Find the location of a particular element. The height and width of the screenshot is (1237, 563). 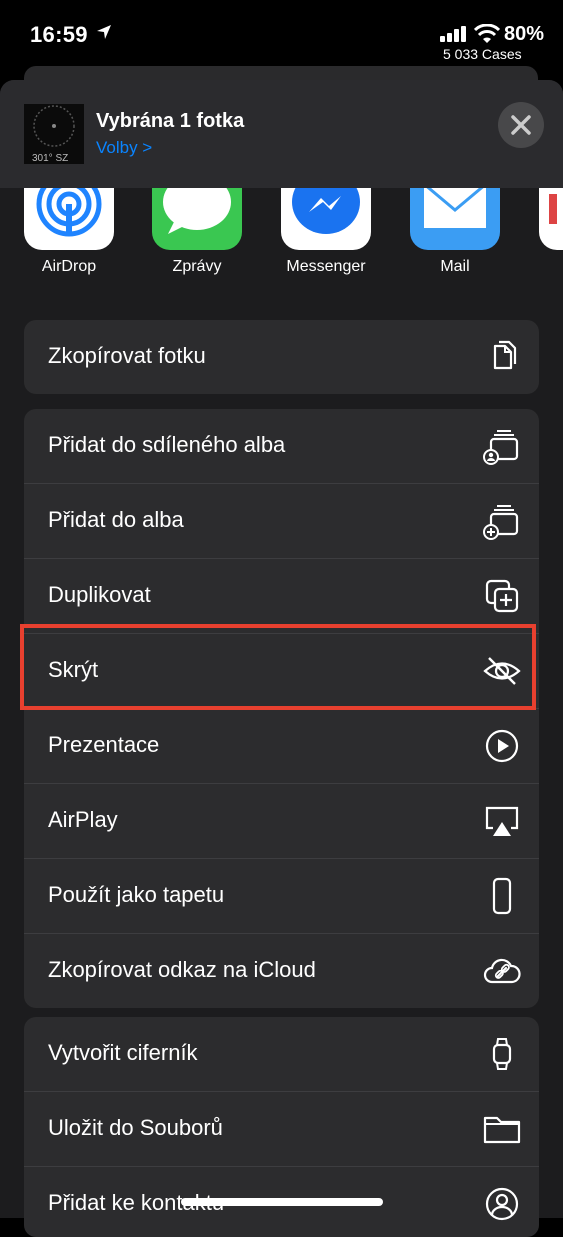

thumbnail-caption: 301° SZ is located at coordinates (50, 158).